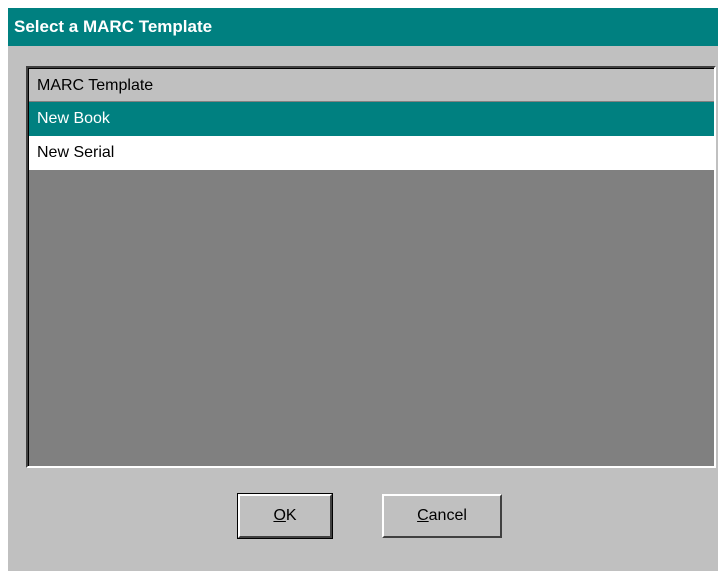 The width and height of the screenshot is (718, 571). I want to click on cancel-label-rest: ancel, so click(447, 515).